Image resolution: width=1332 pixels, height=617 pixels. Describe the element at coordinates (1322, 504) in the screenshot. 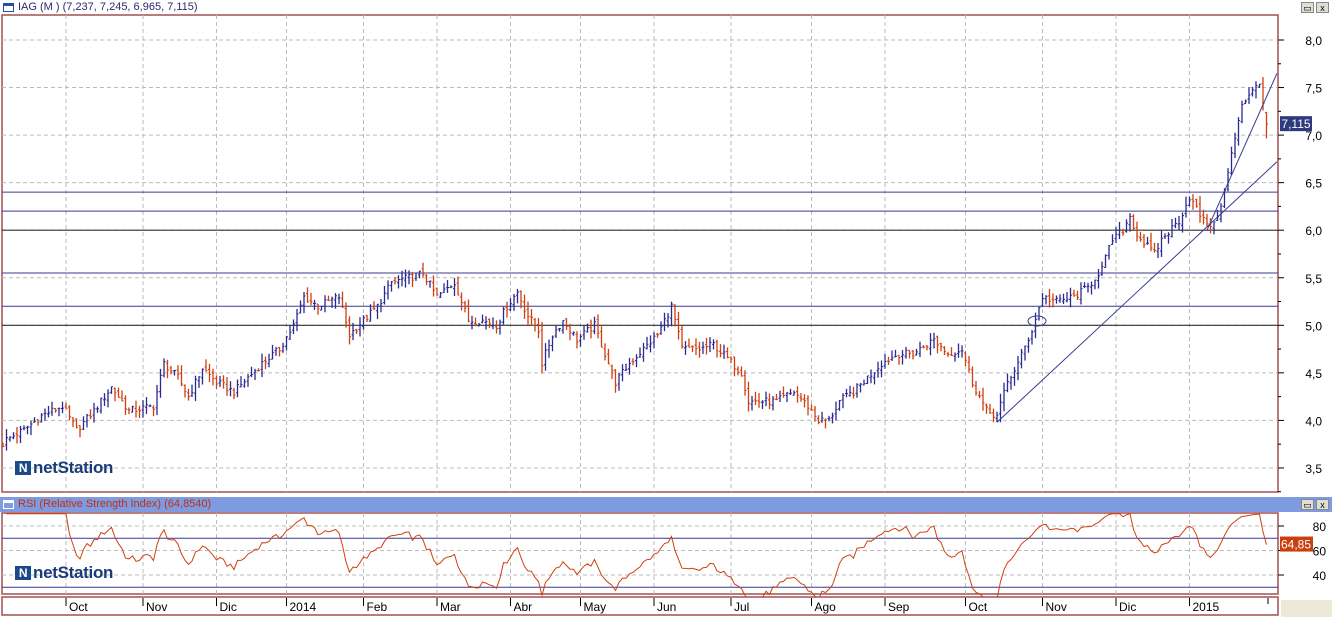

I see `rsi-close-button: x` at that location.